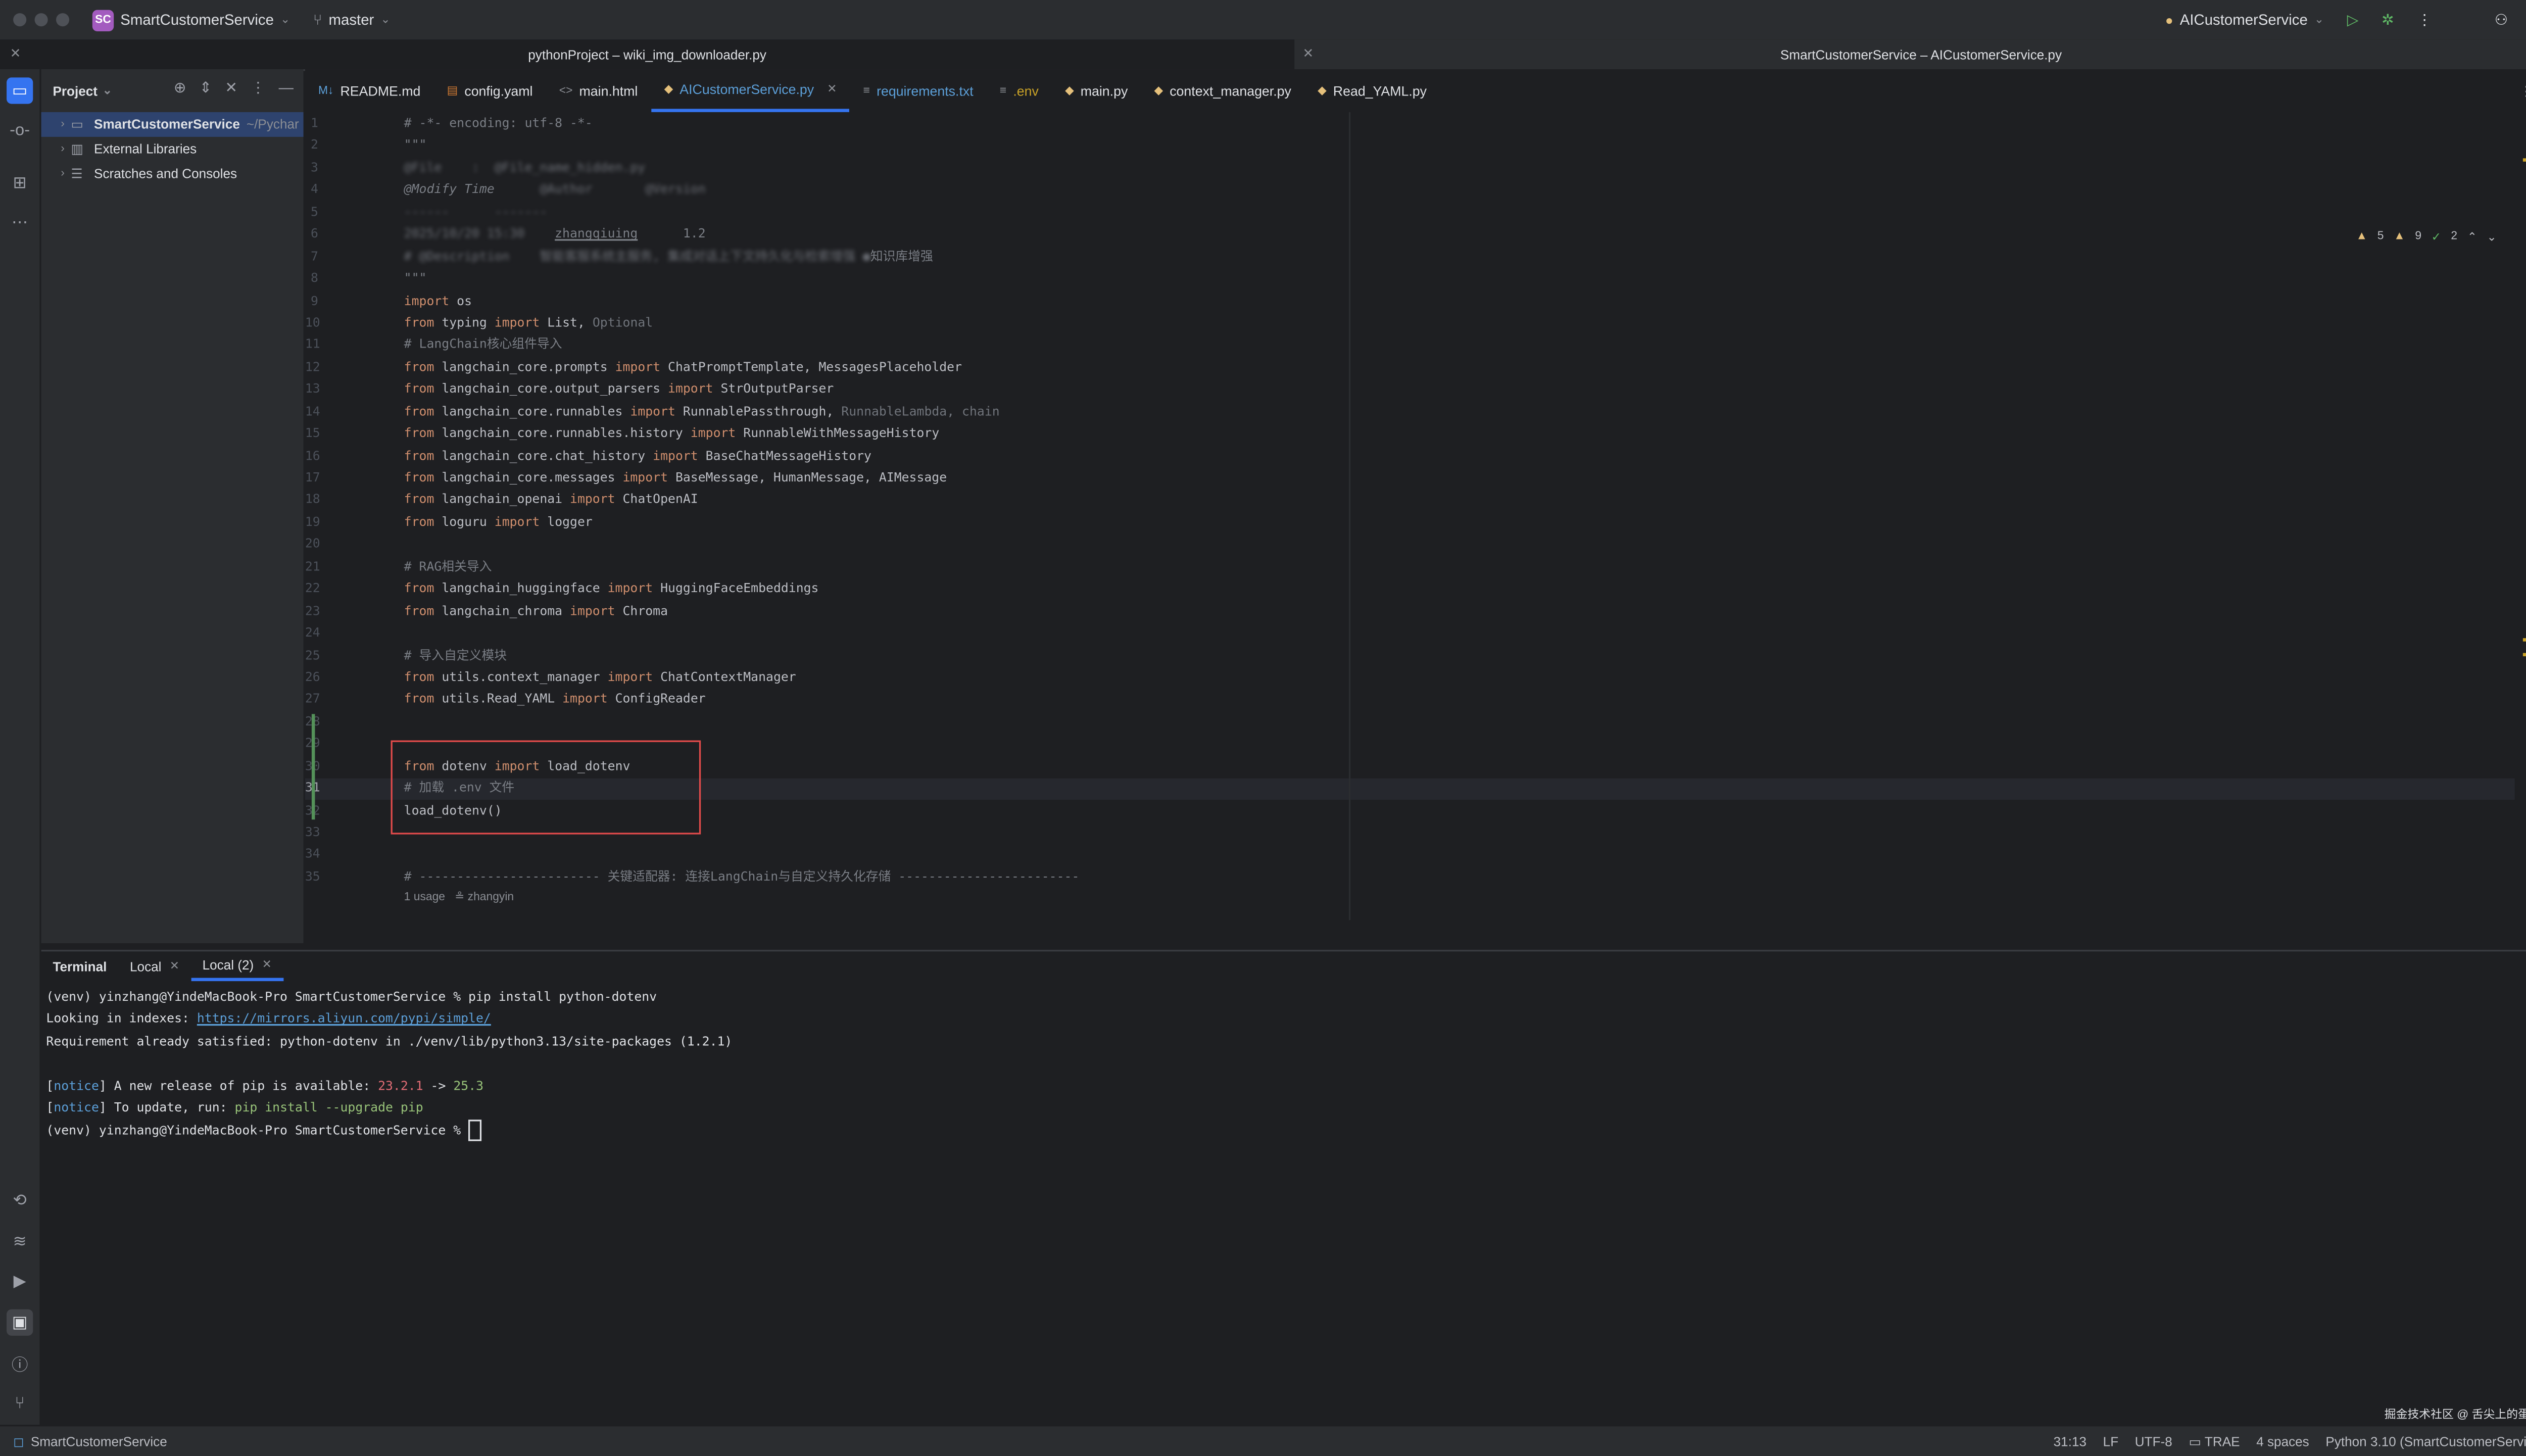 The image size is (2526, 1456). I want to click on tab-options-icon: ⋮, so click(2522, 90).